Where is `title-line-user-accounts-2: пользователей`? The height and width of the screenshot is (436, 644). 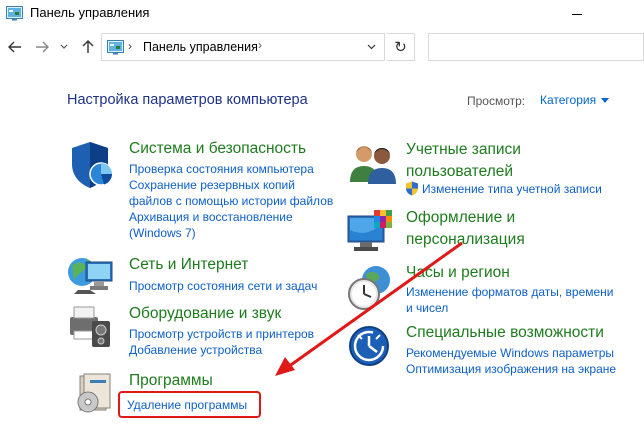 title-line-user-accounts-2: пользователей is located at coordinates (460, 171).